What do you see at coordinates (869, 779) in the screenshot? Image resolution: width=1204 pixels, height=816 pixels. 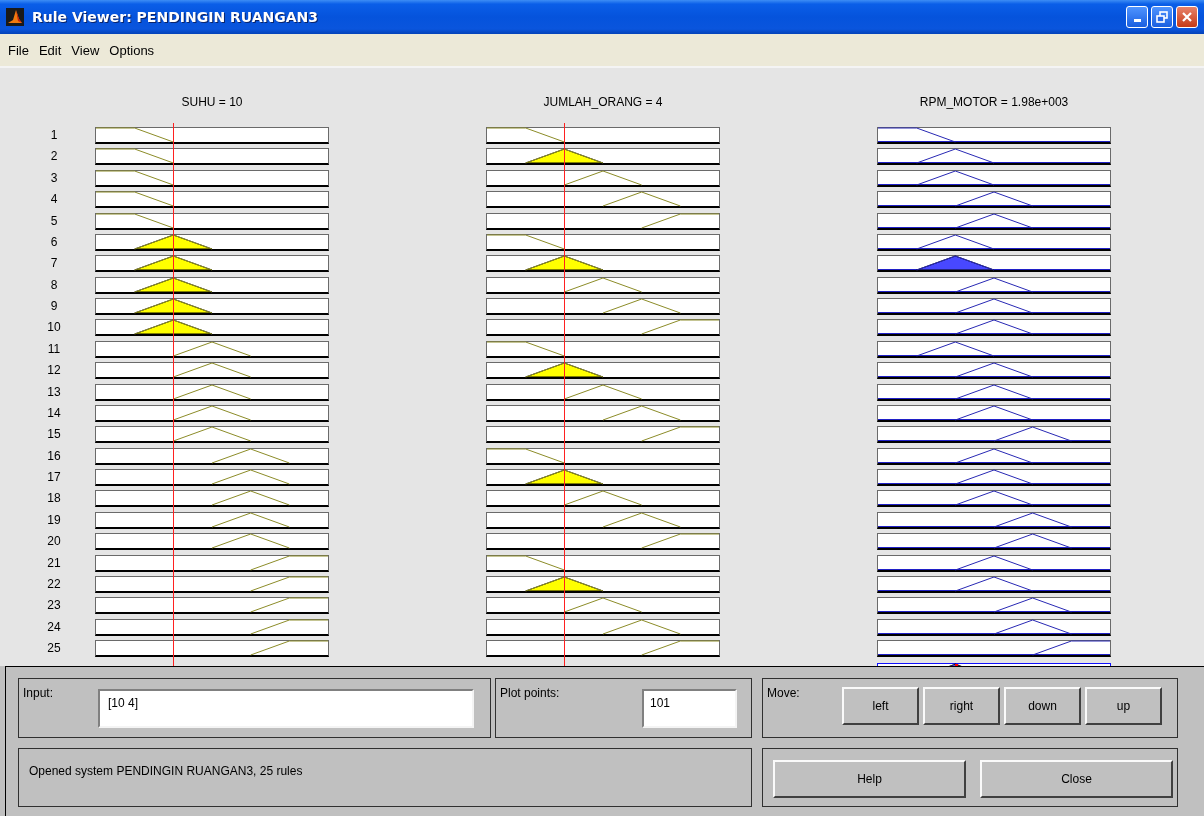 I see `help-button: Help` at bounding box center [869, 779].